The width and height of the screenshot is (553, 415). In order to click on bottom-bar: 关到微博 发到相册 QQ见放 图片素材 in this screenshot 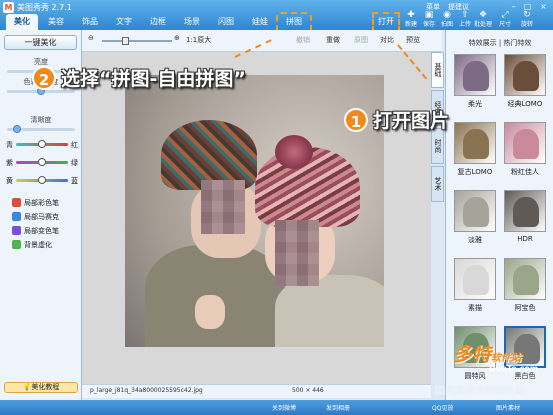, I will do `click(276, 407)`.